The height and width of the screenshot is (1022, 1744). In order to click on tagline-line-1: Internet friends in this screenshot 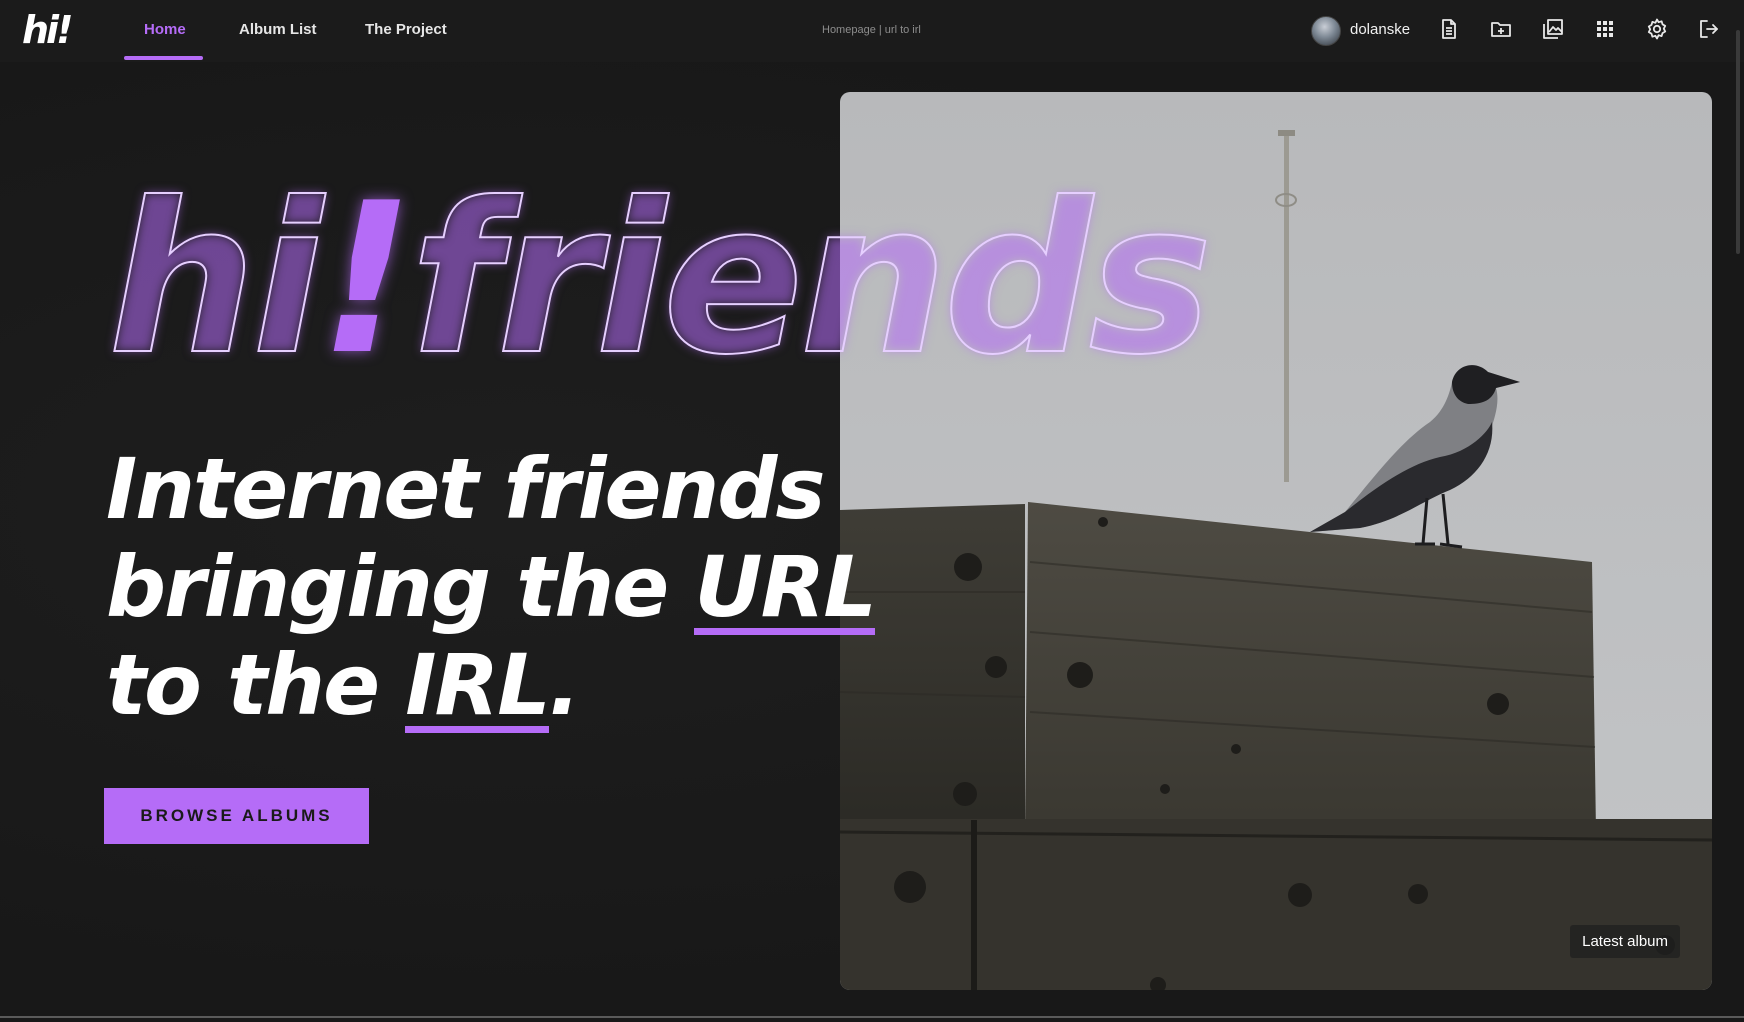, I will do `click(465, 489)`.